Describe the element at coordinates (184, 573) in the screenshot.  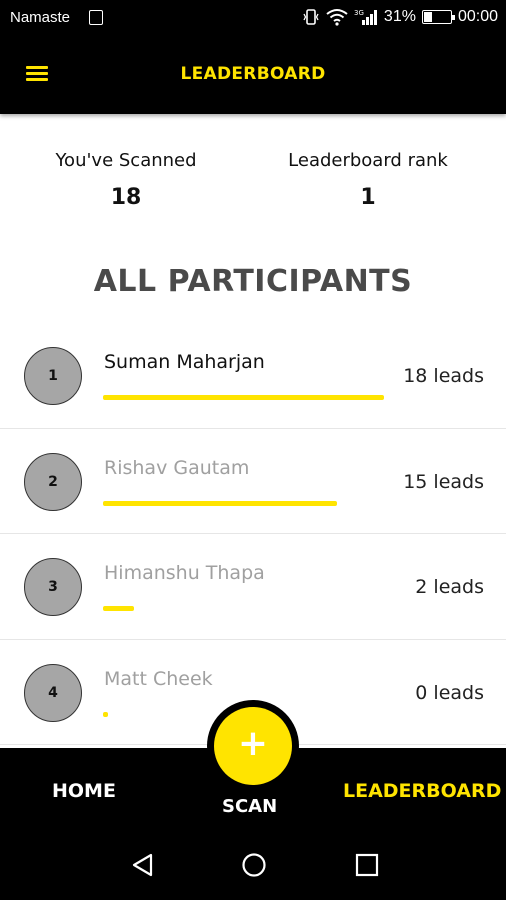
I see `participant-name: Himanshu Thapa` at that location.